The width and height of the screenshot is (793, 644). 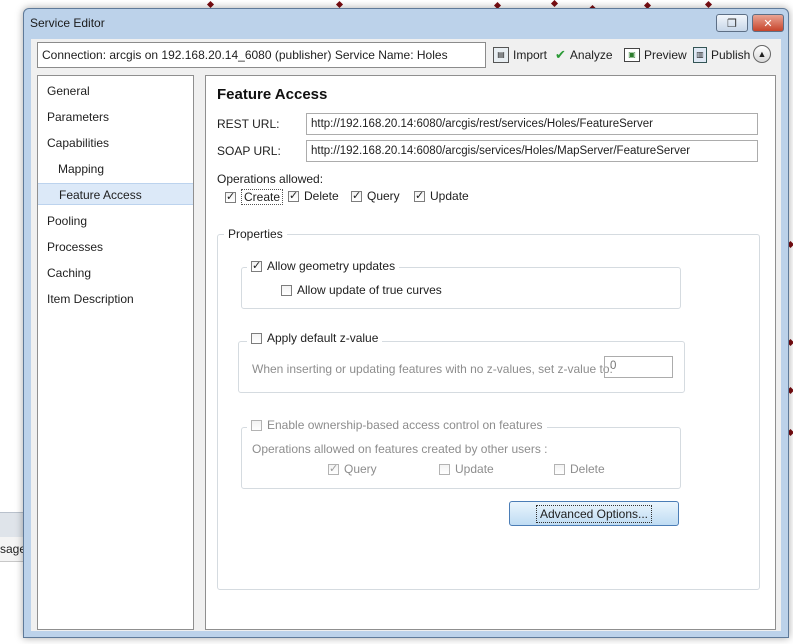 I want to click on update-checkbox: Update, so click(x=441, y=196).